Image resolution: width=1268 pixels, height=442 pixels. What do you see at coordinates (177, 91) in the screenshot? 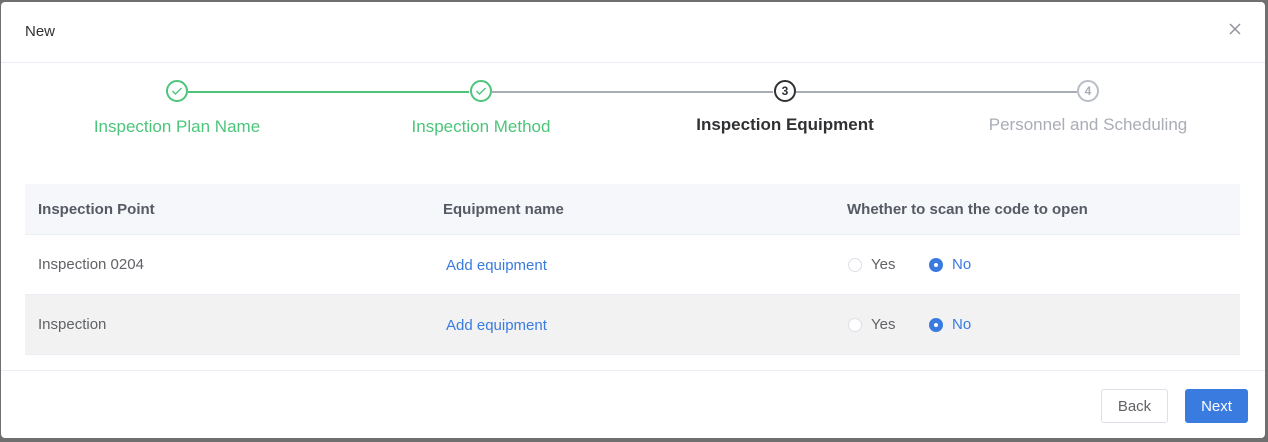
I see `step-1-check-icon` at bounding box center [177, 91].